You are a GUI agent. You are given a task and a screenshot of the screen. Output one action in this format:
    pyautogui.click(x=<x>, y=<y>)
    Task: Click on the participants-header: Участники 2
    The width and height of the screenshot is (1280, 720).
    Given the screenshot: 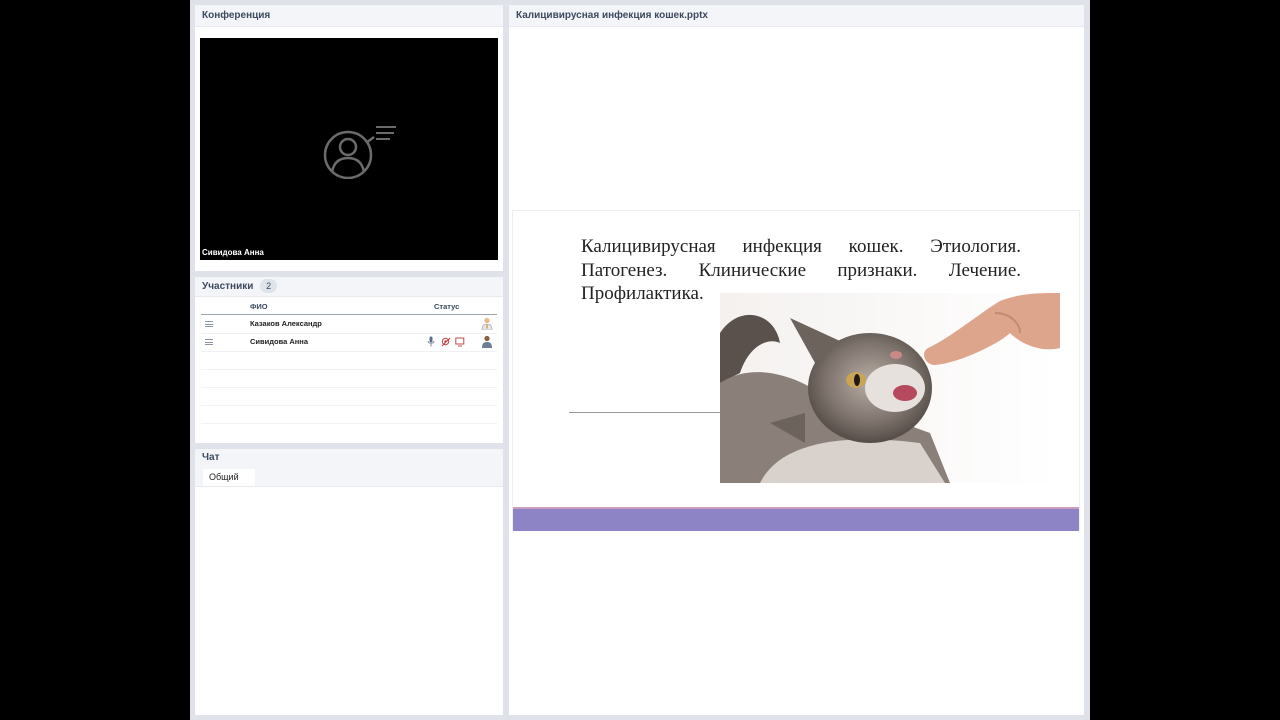 What is the action you would take?
    pyautogui.click(x=349, y=287)
    